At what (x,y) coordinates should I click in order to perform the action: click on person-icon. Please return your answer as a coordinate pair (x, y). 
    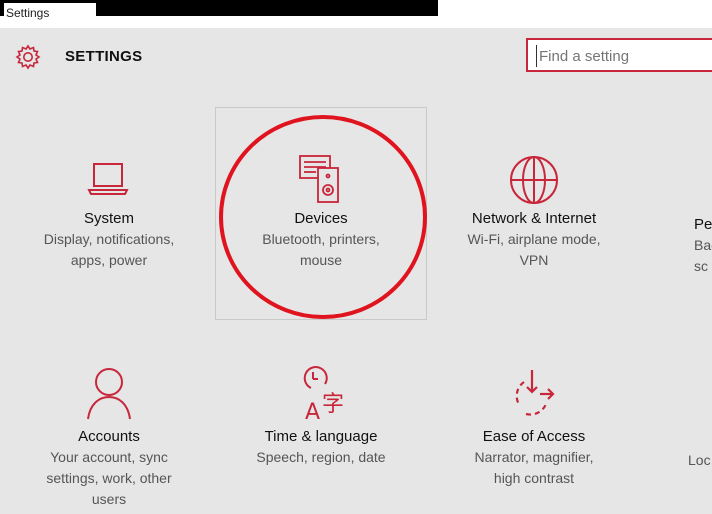
    Looking at the image, I should click on (109, 394).